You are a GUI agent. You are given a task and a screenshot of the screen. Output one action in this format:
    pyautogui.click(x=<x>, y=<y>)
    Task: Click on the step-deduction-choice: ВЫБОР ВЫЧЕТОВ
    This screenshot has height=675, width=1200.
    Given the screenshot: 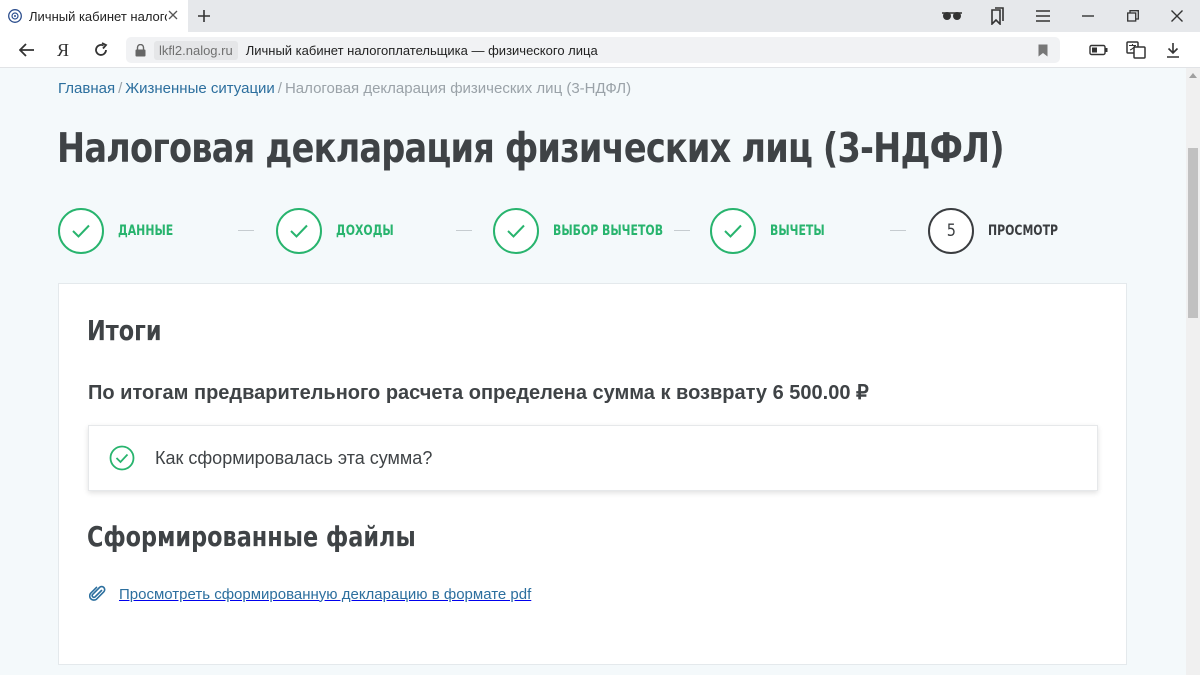 What is the action you would take?
    pyautogui.click(x=593, y=231)
    